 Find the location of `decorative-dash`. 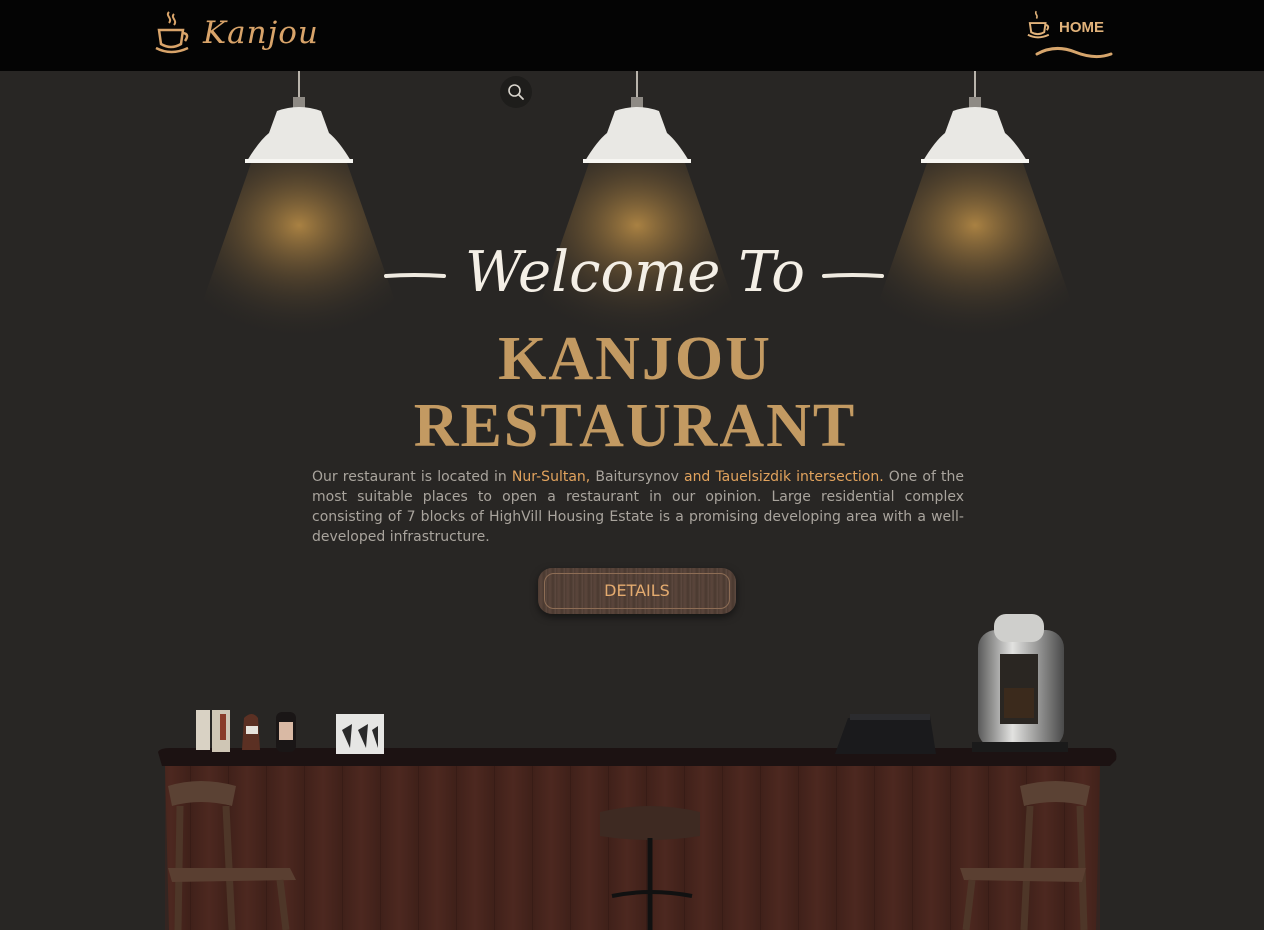

decorative-dash is located at coordinates (853, 275).